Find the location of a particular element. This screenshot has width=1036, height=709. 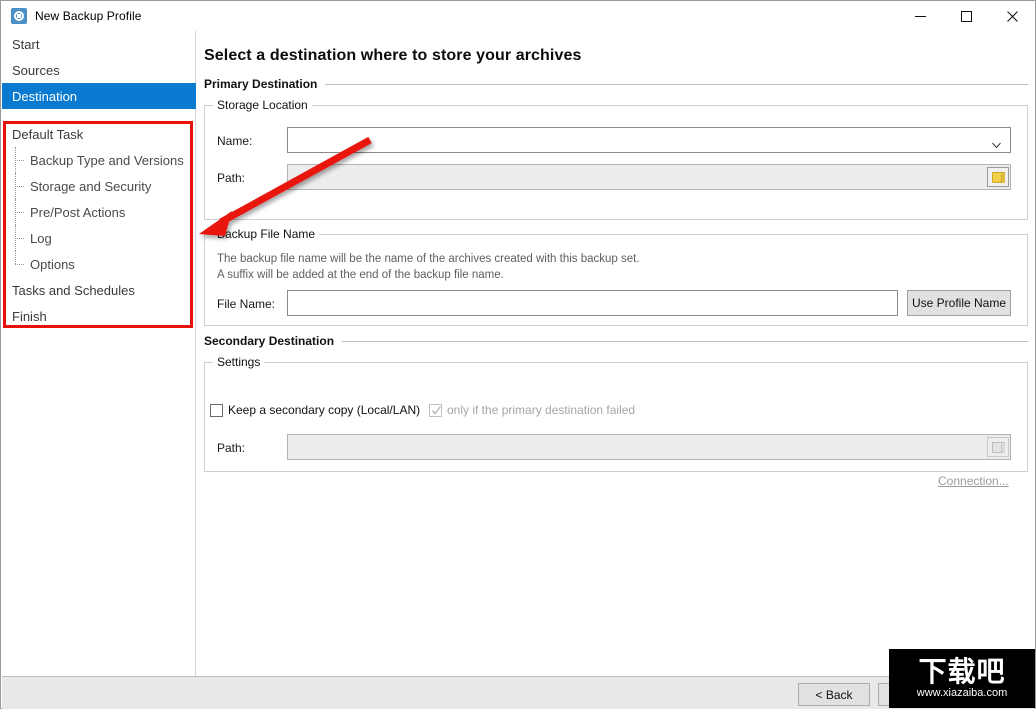

only-if-primary-failed-label: only if the primary destination failed is located at coordinates (541, 410).